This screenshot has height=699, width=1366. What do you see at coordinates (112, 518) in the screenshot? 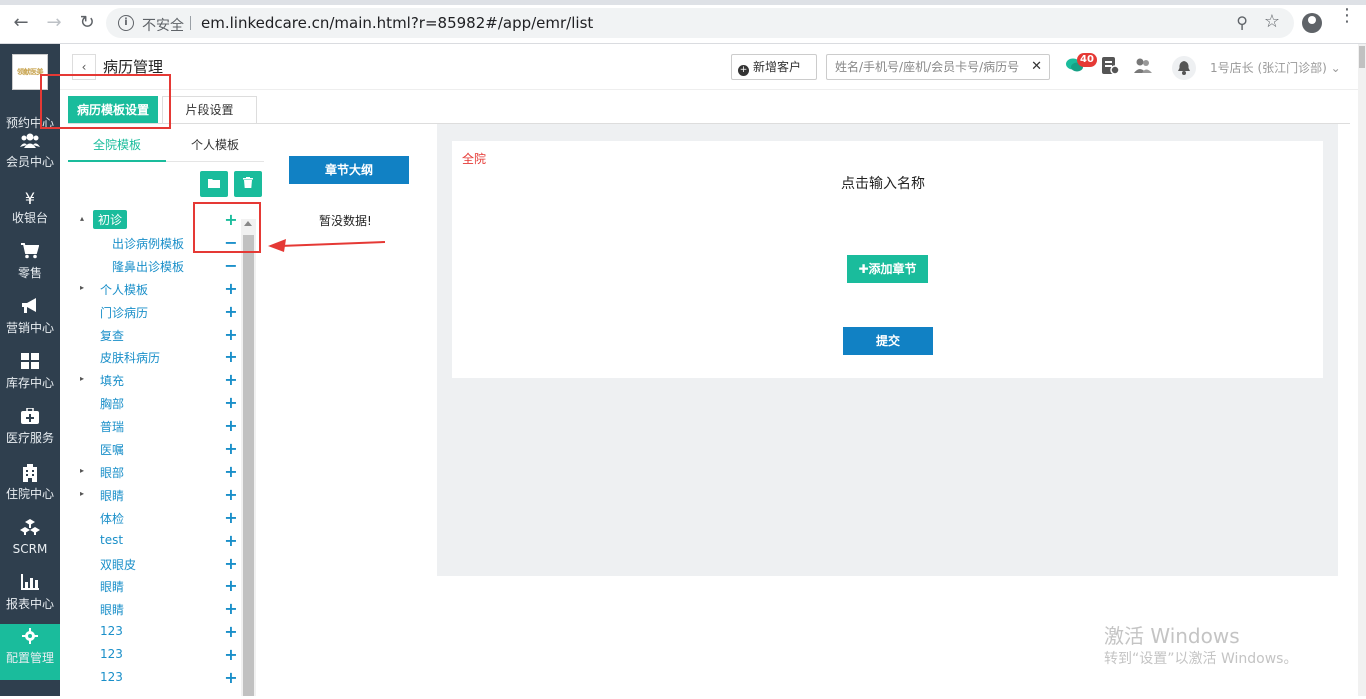
I see `tree-item-label: 体检` at bounding box center [112, 518].